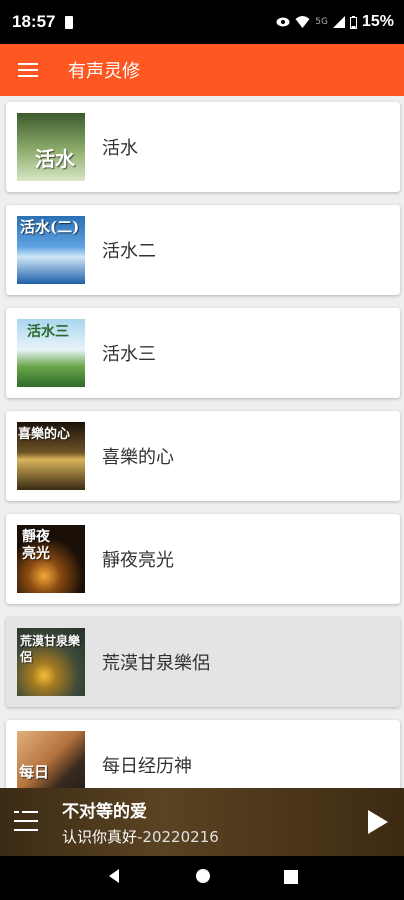 The width and height of the screenshot is (404, 900). Describe the element at coordinates (44, 434) in the screenshot. I see `album-cover-text: 喜樂的心` at that location.